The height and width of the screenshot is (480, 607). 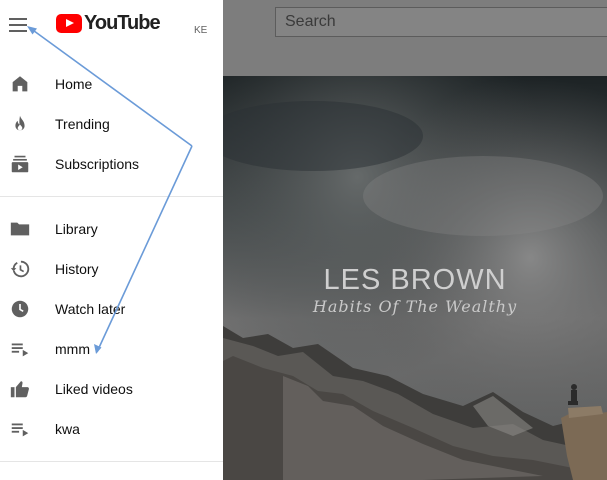 I want to click on sidebar-item-label: kwa, so click(x=67, y=429).